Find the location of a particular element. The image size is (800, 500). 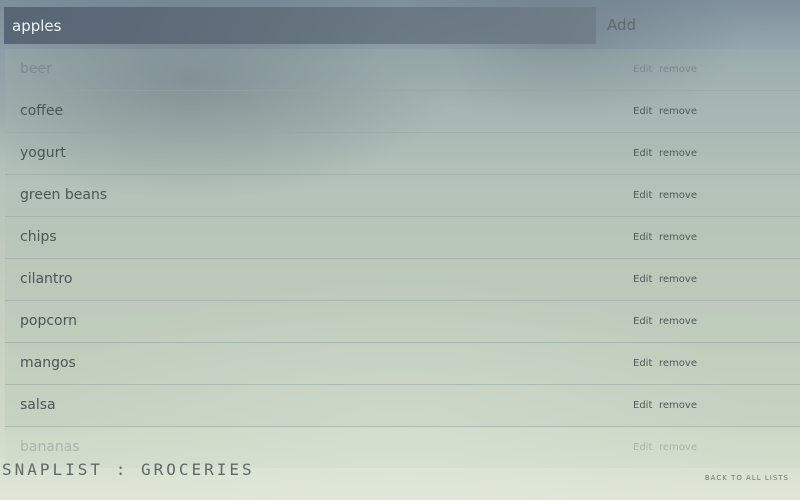

list-item: coffee Edit remove is located at coordinates (402, 112).